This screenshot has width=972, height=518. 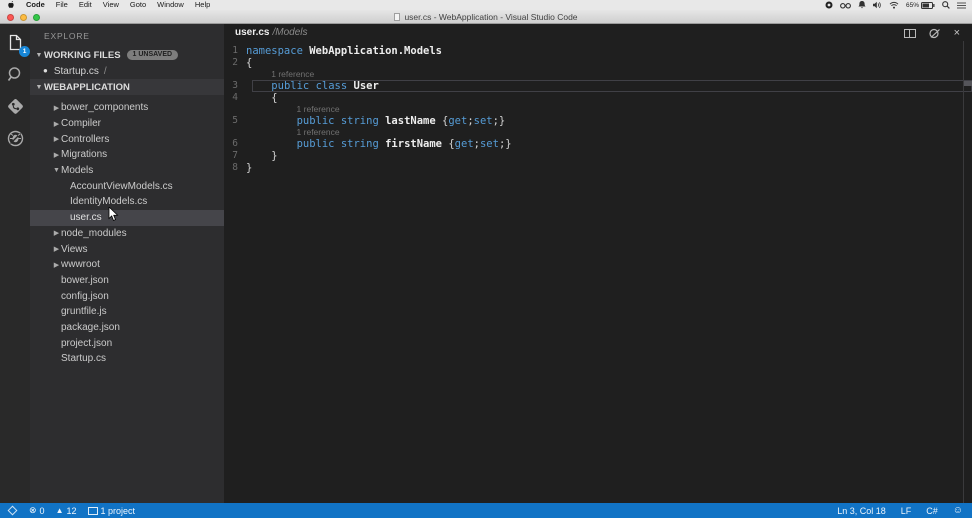 I want to click on feedback-smiley-icon: ☺, so click(x=958, y=511).